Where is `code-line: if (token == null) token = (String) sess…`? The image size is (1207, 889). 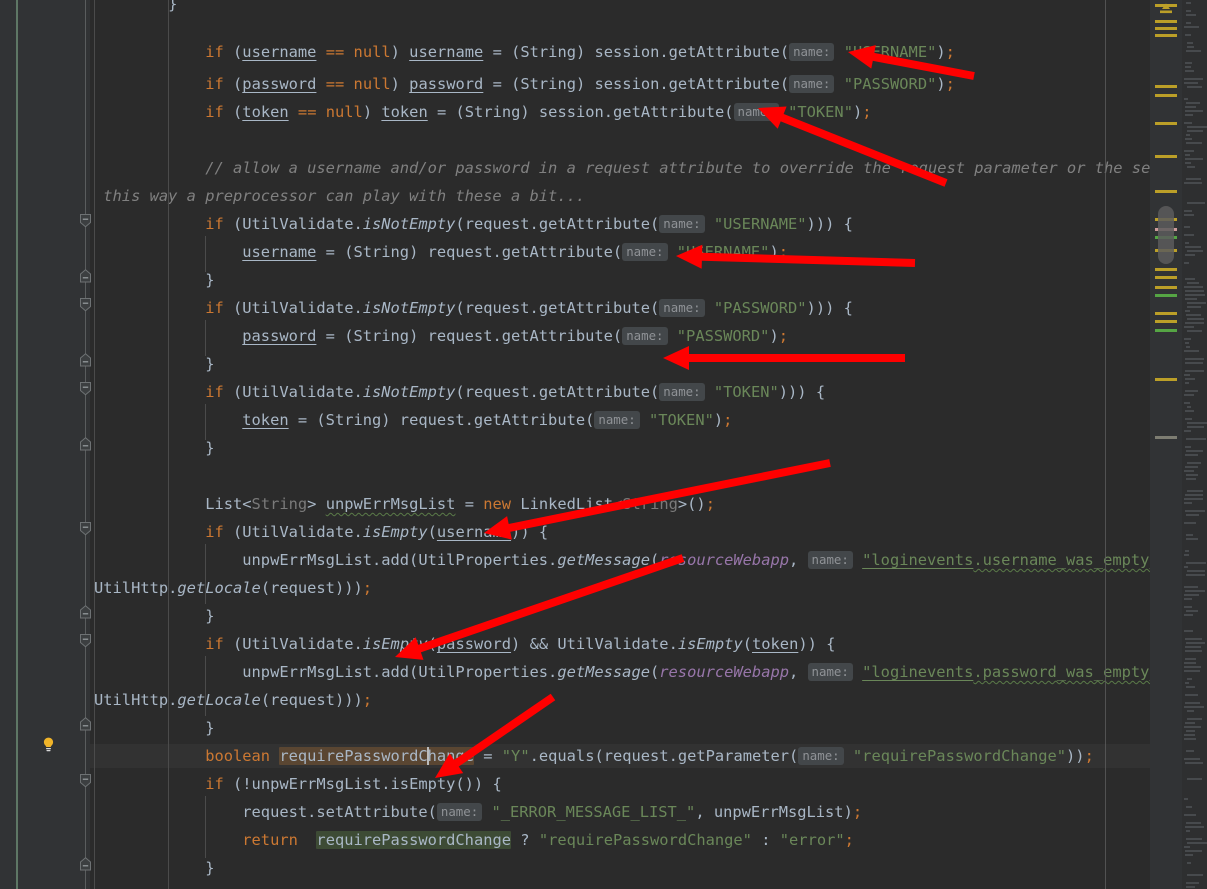 code-line: if (token == null) token = (String) sess… is located at coordinates (481, 112).